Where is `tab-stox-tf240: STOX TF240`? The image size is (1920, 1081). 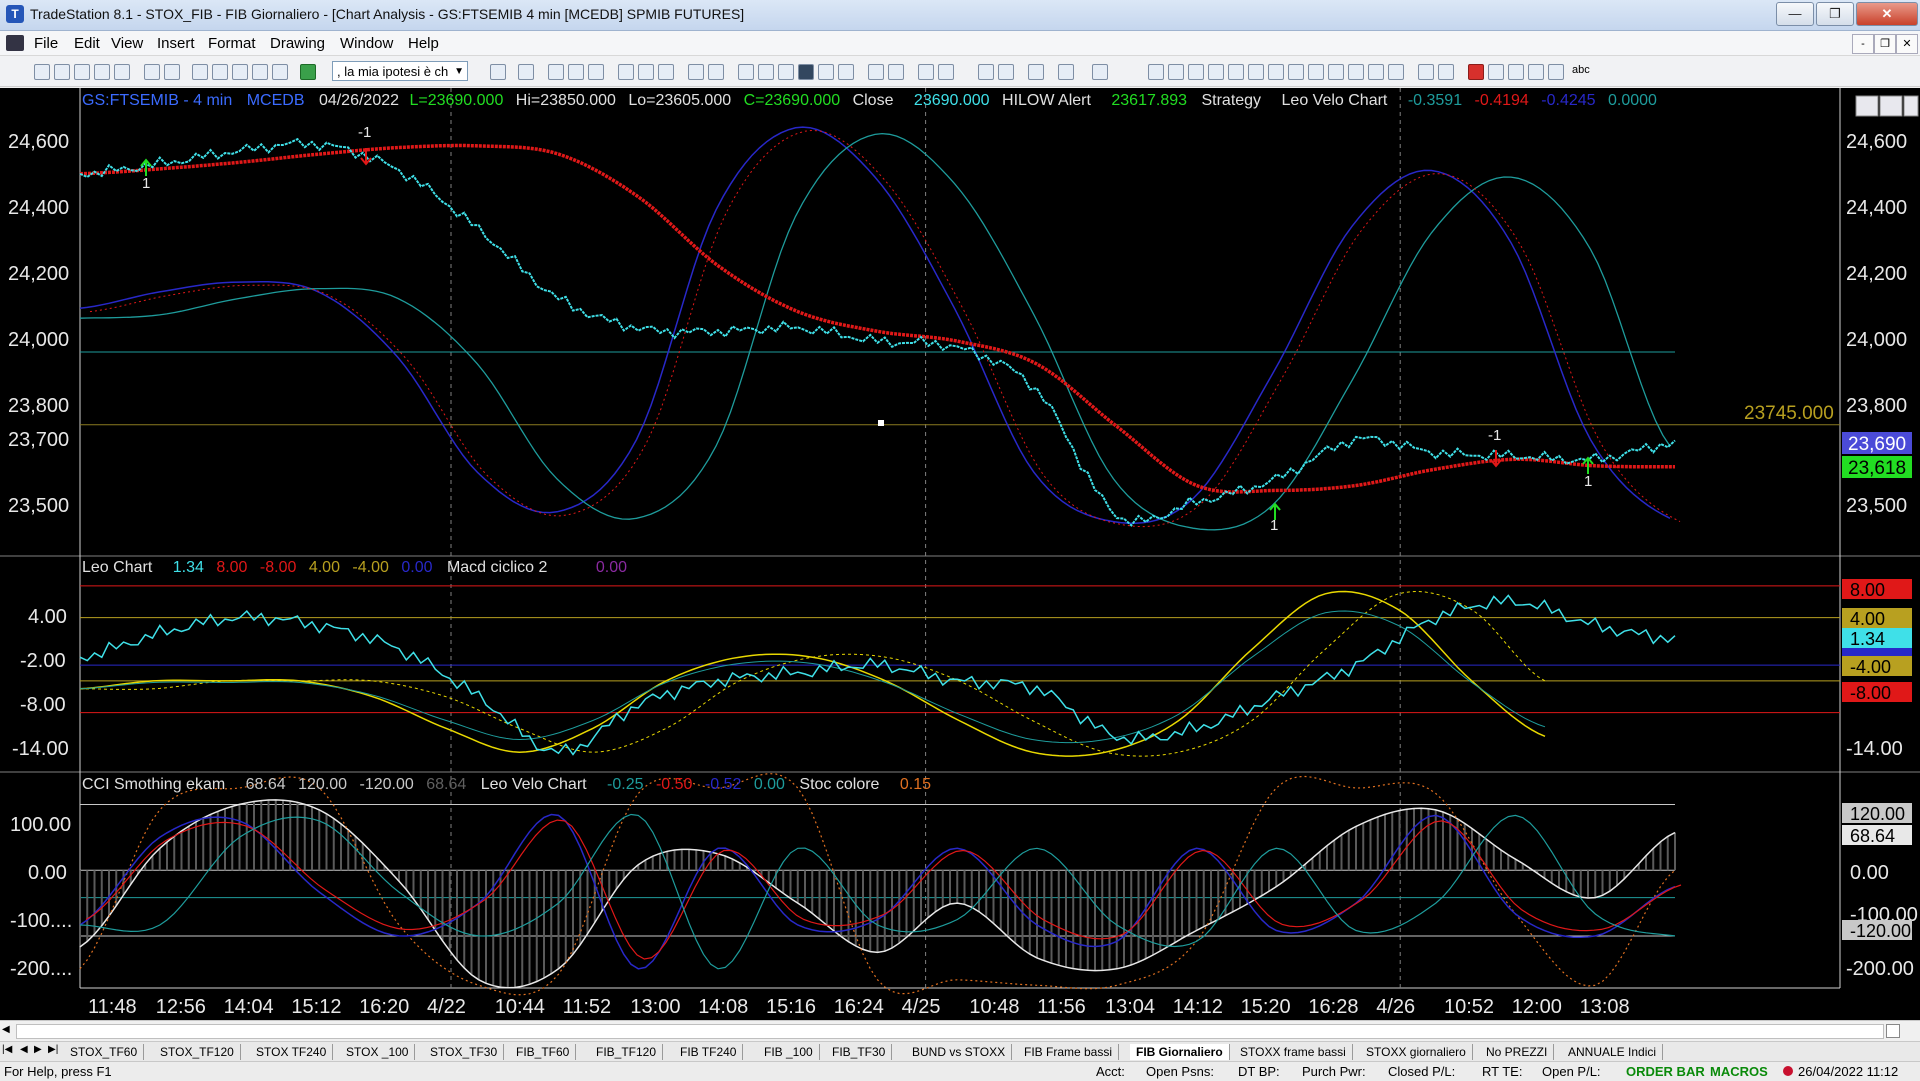 tab-stox-tf240: STOX TF240 is located at coordinates (292, 1052).